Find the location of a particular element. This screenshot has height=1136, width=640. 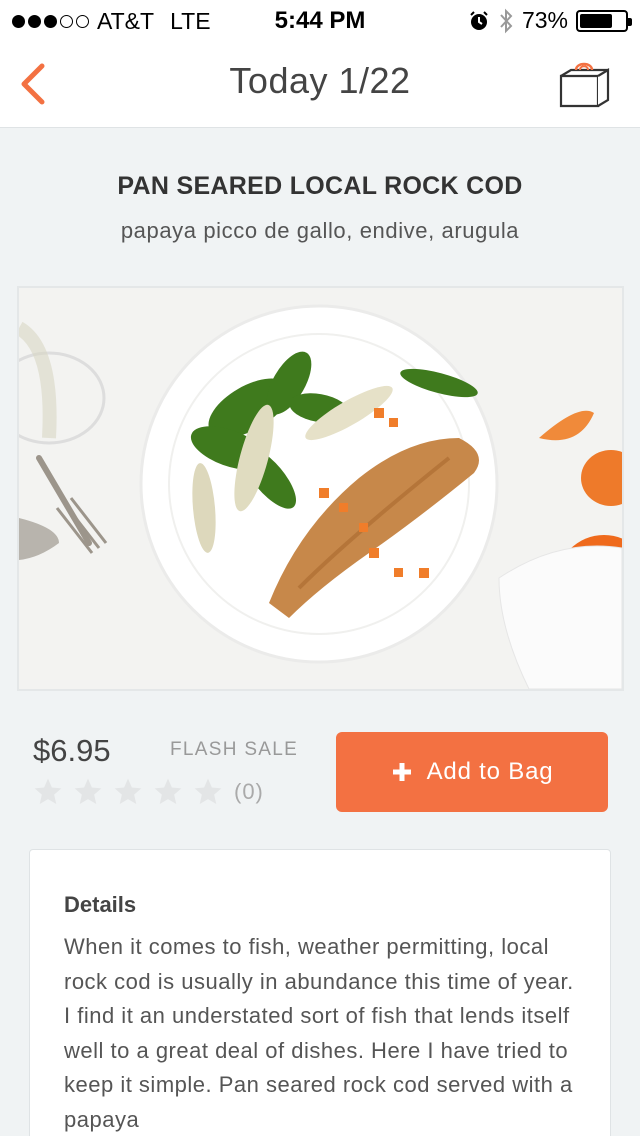

shopping-bag-button is located at coordinates (585, 84).